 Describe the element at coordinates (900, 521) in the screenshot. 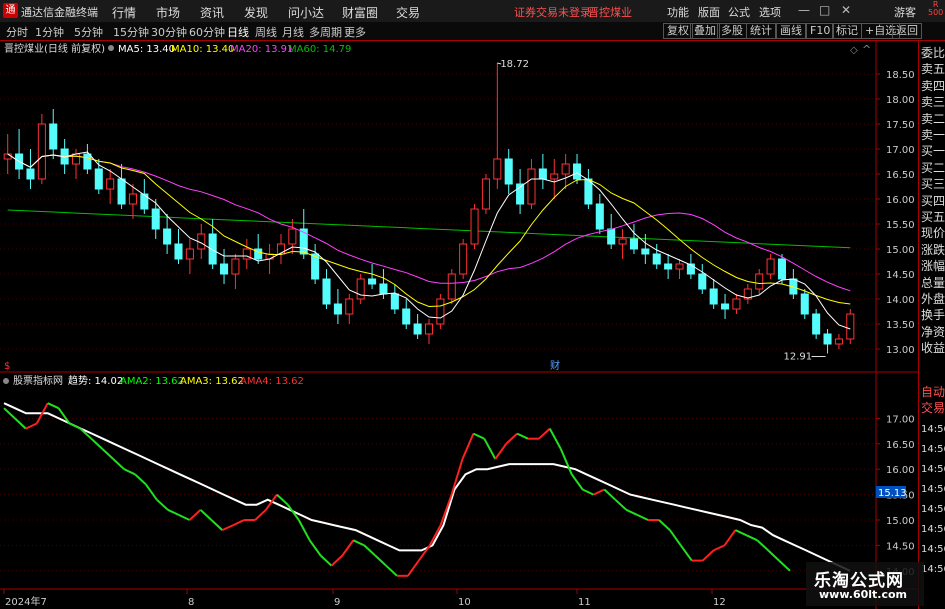

I see `sub-price-tick-label: 15.00` at that location.